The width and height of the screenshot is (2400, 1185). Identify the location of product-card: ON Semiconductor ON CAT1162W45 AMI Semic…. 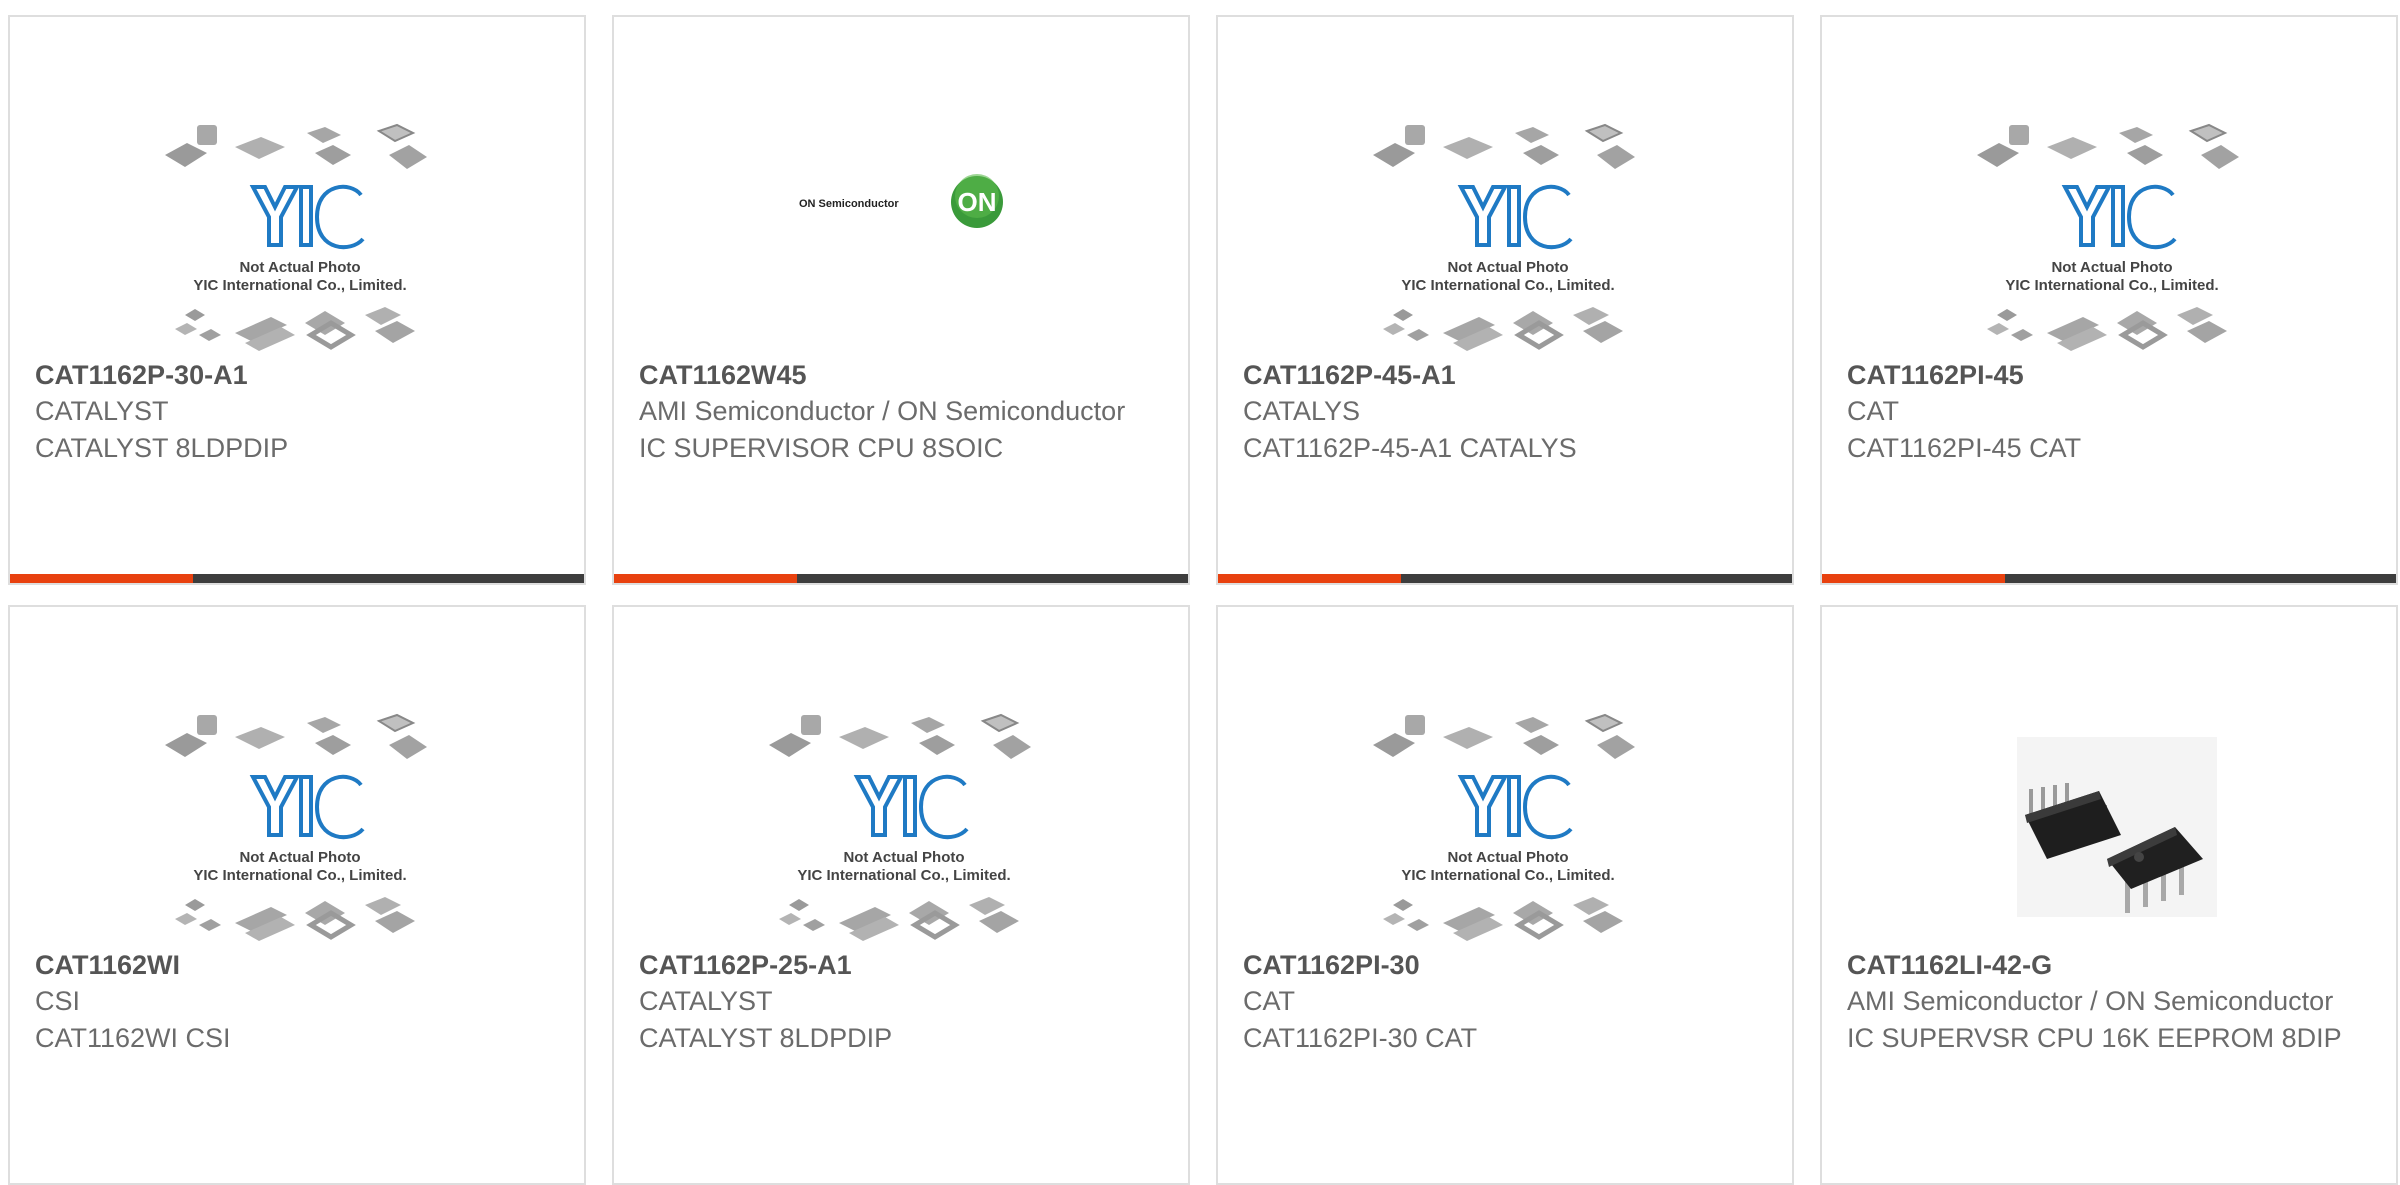
(901, 300).